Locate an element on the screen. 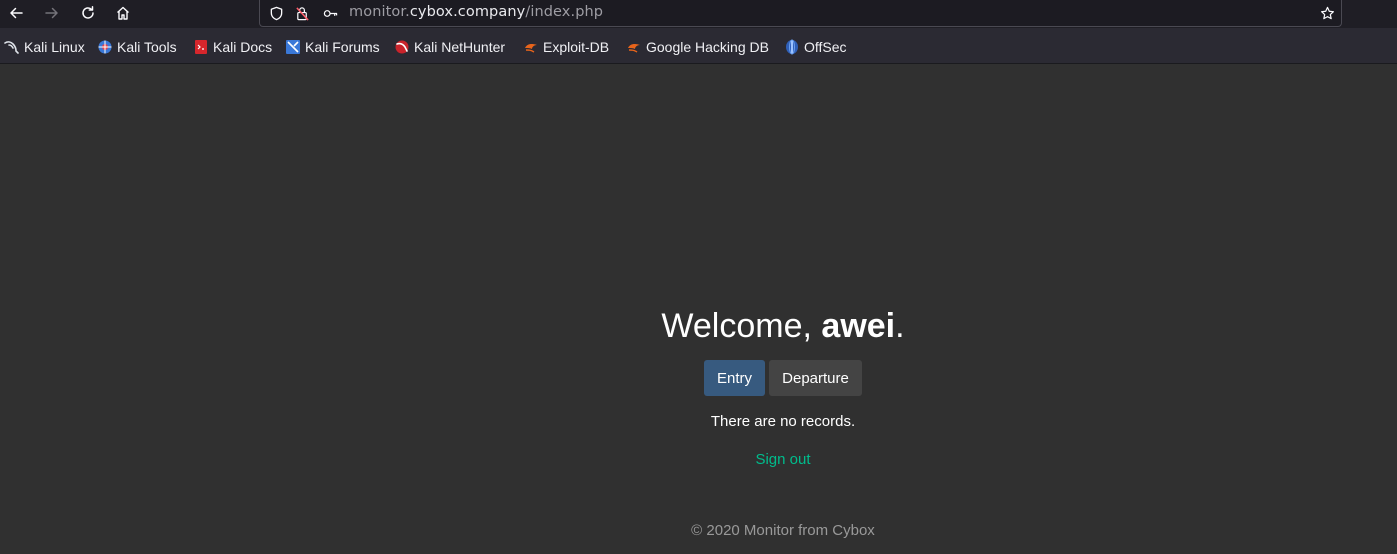 The image size is (1397, 554). home-button is located at coordinates (123, 13).